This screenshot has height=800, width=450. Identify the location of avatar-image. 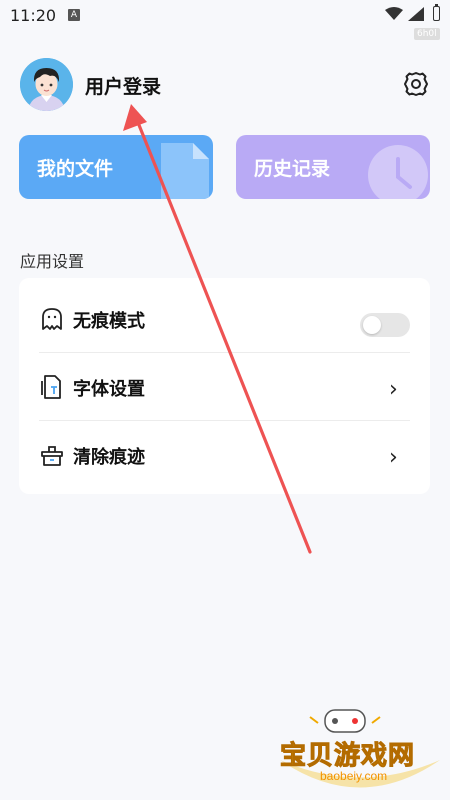
(46, 84).